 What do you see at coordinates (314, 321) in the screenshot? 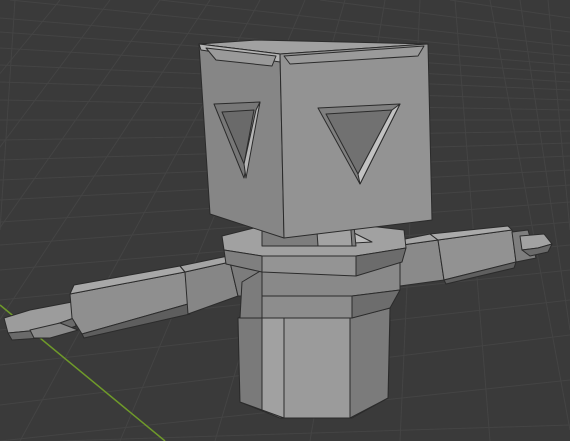
I see `torso` at bounding box center [314, 321].